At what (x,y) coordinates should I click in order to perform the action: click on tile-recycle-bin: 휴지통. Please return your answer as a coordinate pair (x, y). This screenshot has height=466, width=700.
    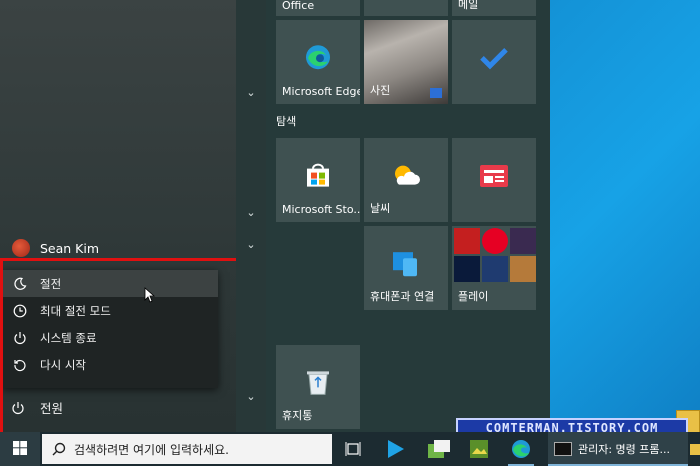
    Looking at the image, I should click on (318, 387).